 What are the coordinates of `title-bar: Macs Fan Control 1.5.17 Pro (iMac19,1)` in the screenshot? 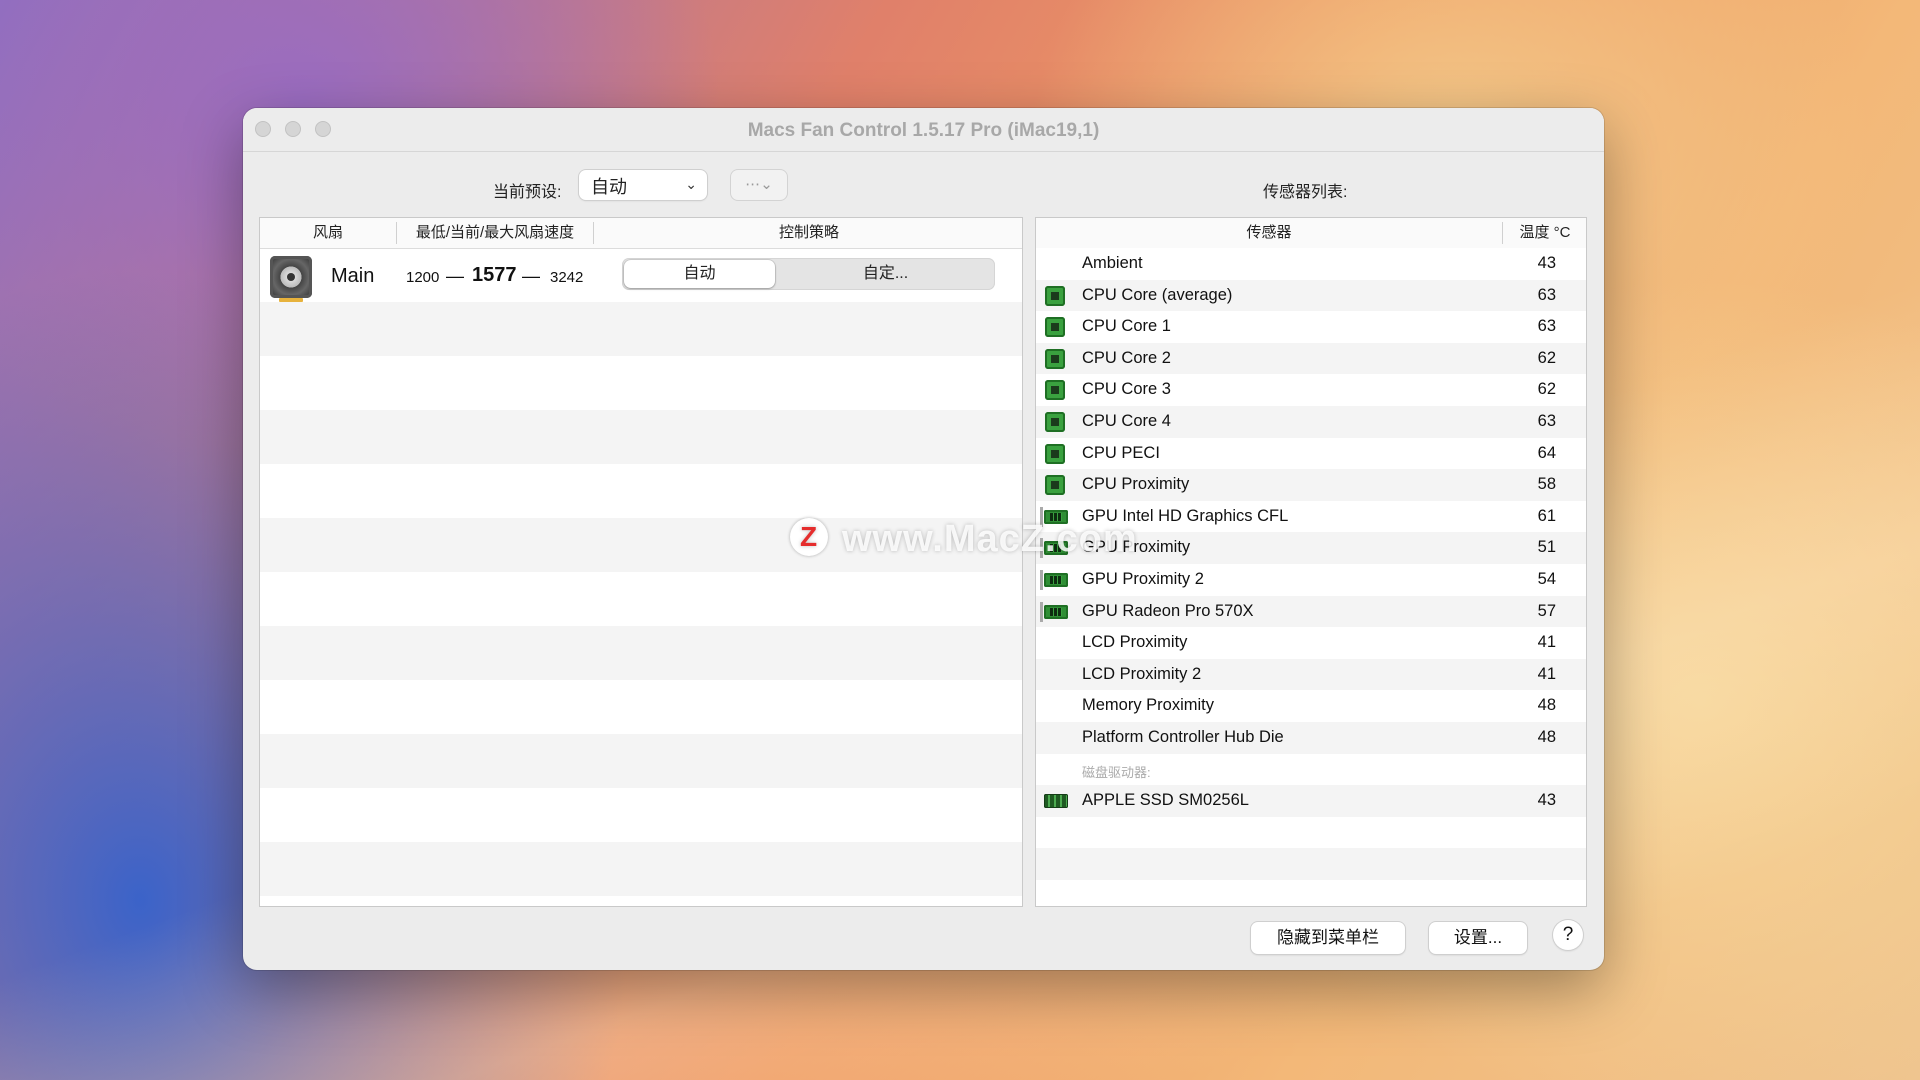 It's located at (923, 130).